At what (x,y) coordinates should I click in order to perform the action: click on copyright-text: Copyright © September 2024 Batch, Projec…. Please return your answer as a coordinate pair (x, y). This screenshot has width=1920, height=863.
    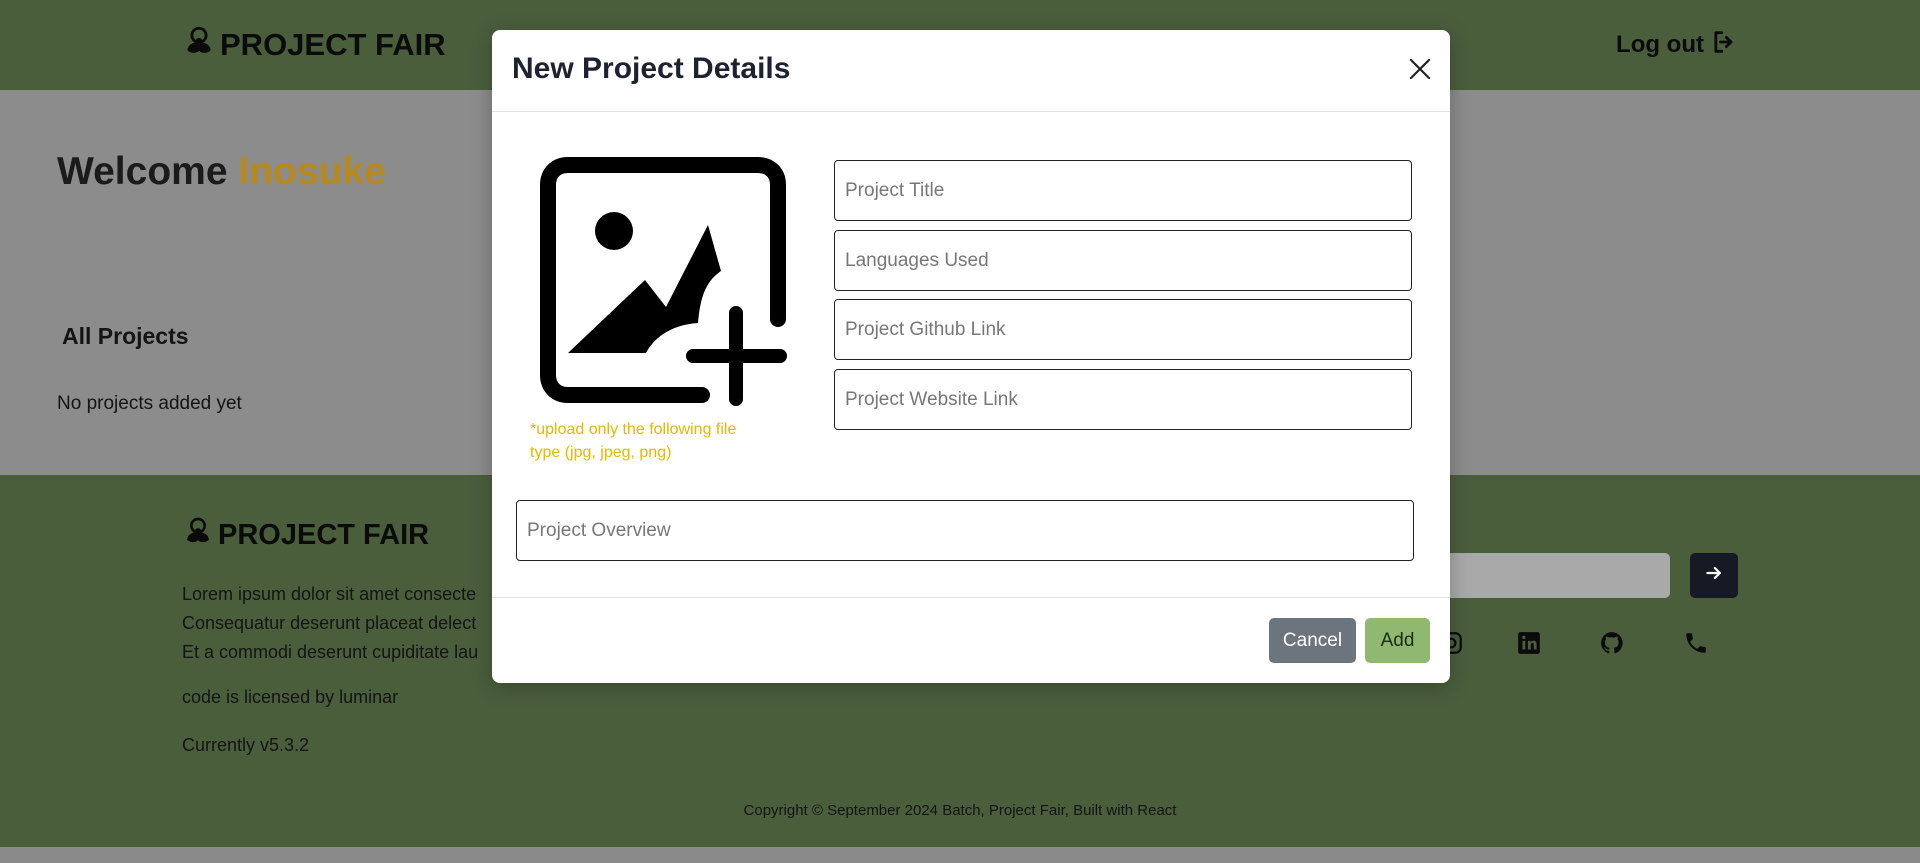
    Looking at the image, I should click on (960, 810).